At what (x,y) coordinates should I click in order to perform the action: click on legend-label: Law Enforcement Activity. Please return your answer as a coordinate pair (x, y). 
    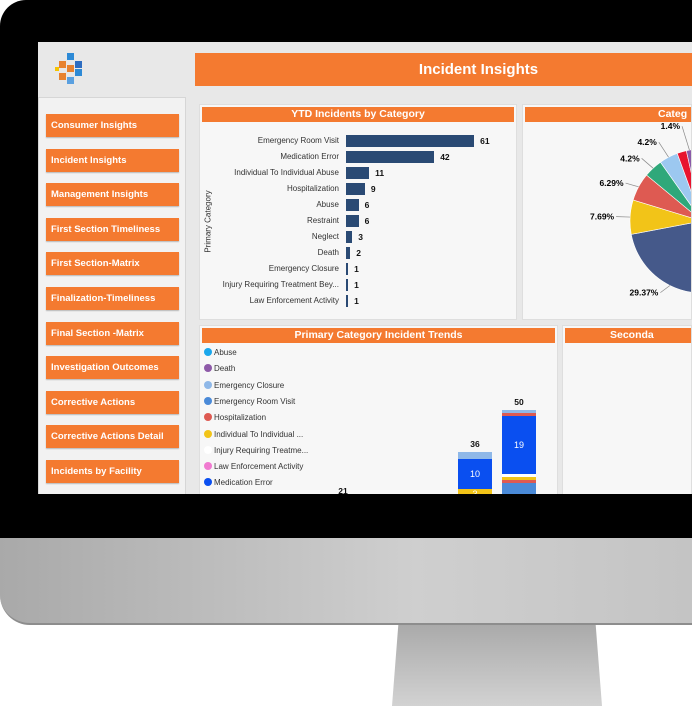
    Looking at the image, I should click on (259, 467).